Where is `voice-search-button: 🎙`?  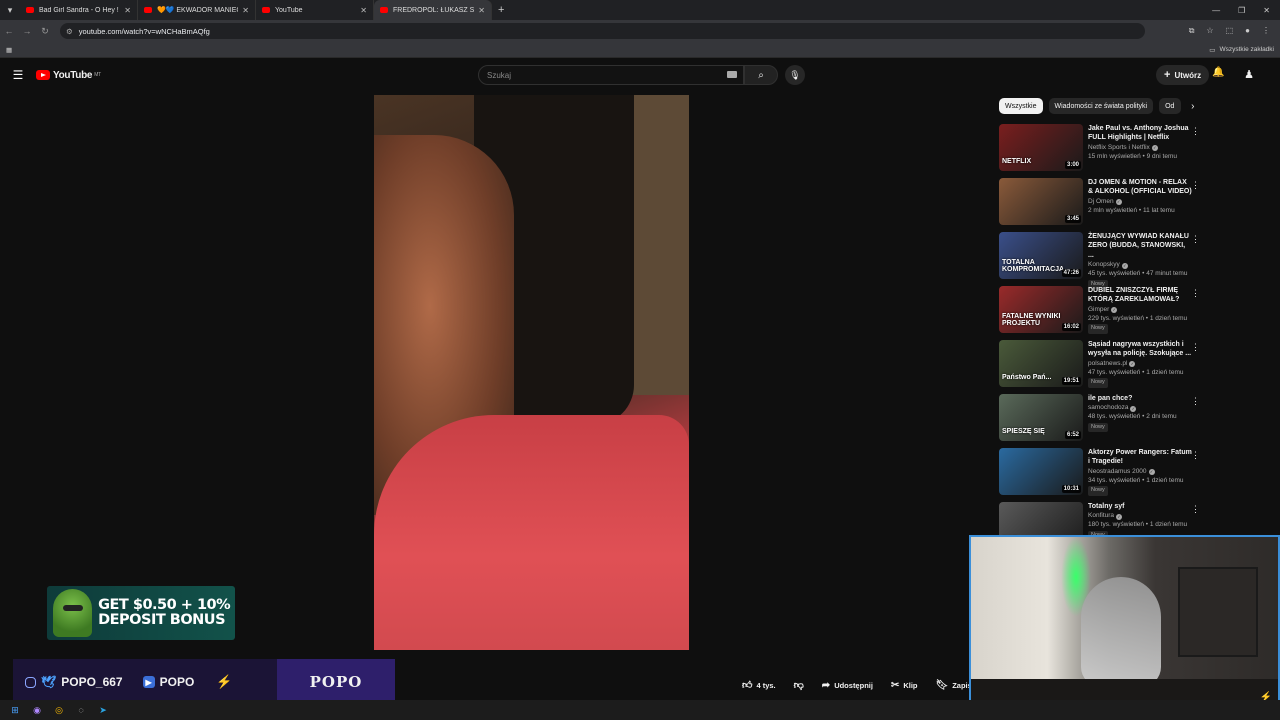
voice-search-button: 🎙 is located at coordinates (795, 75).